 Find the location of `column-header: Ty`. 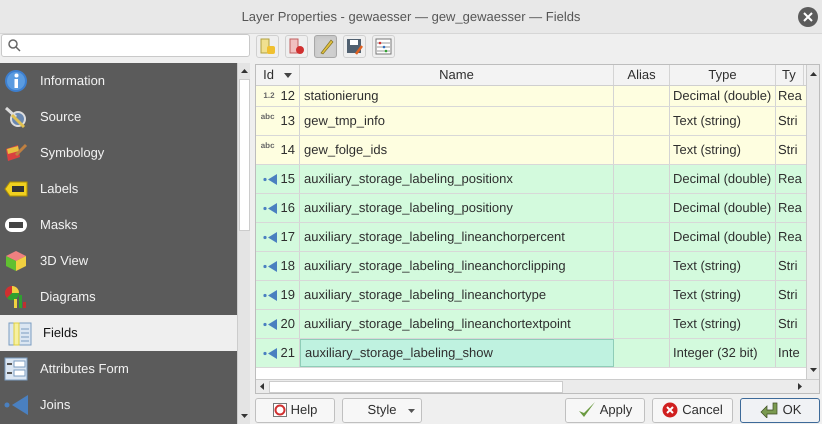

column-header: Ty is located at coordinates (790, 75).